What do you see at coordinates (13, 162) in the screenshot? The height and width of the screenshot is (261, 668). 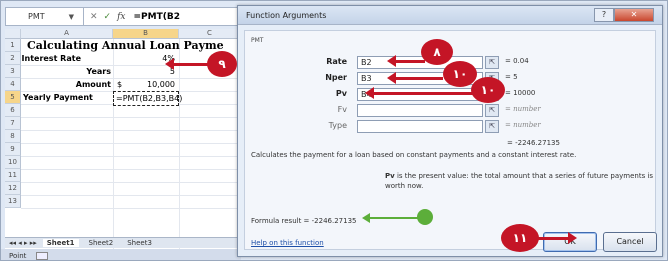 I see `row-header: 10` at bounding box center [13, 162].